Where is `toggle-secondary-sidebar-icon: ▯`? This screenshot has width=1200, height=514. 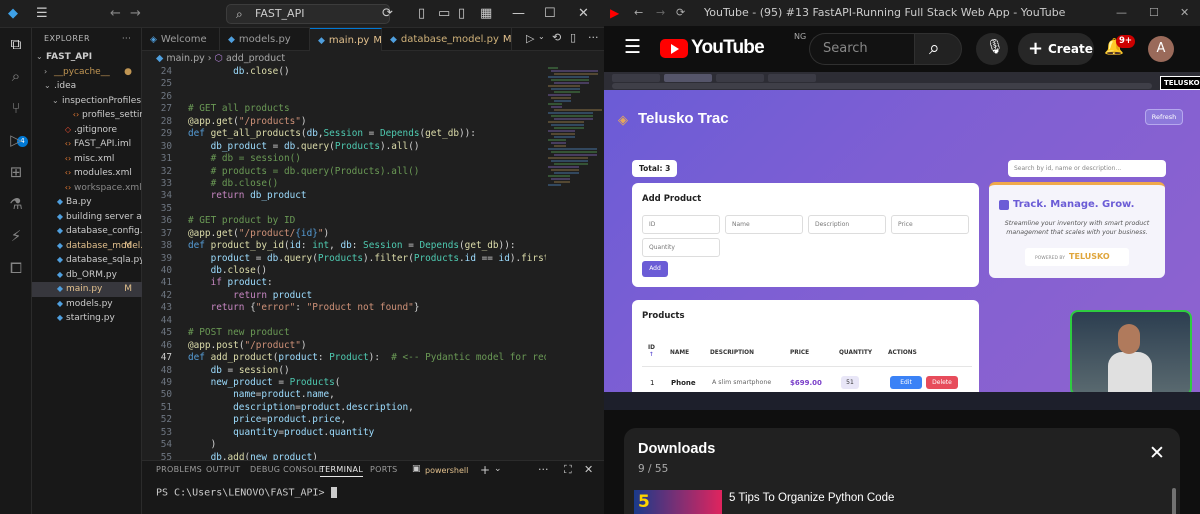 toggle-secondary-sidebar-icon: ▯ is located at coordinates (461, 13).